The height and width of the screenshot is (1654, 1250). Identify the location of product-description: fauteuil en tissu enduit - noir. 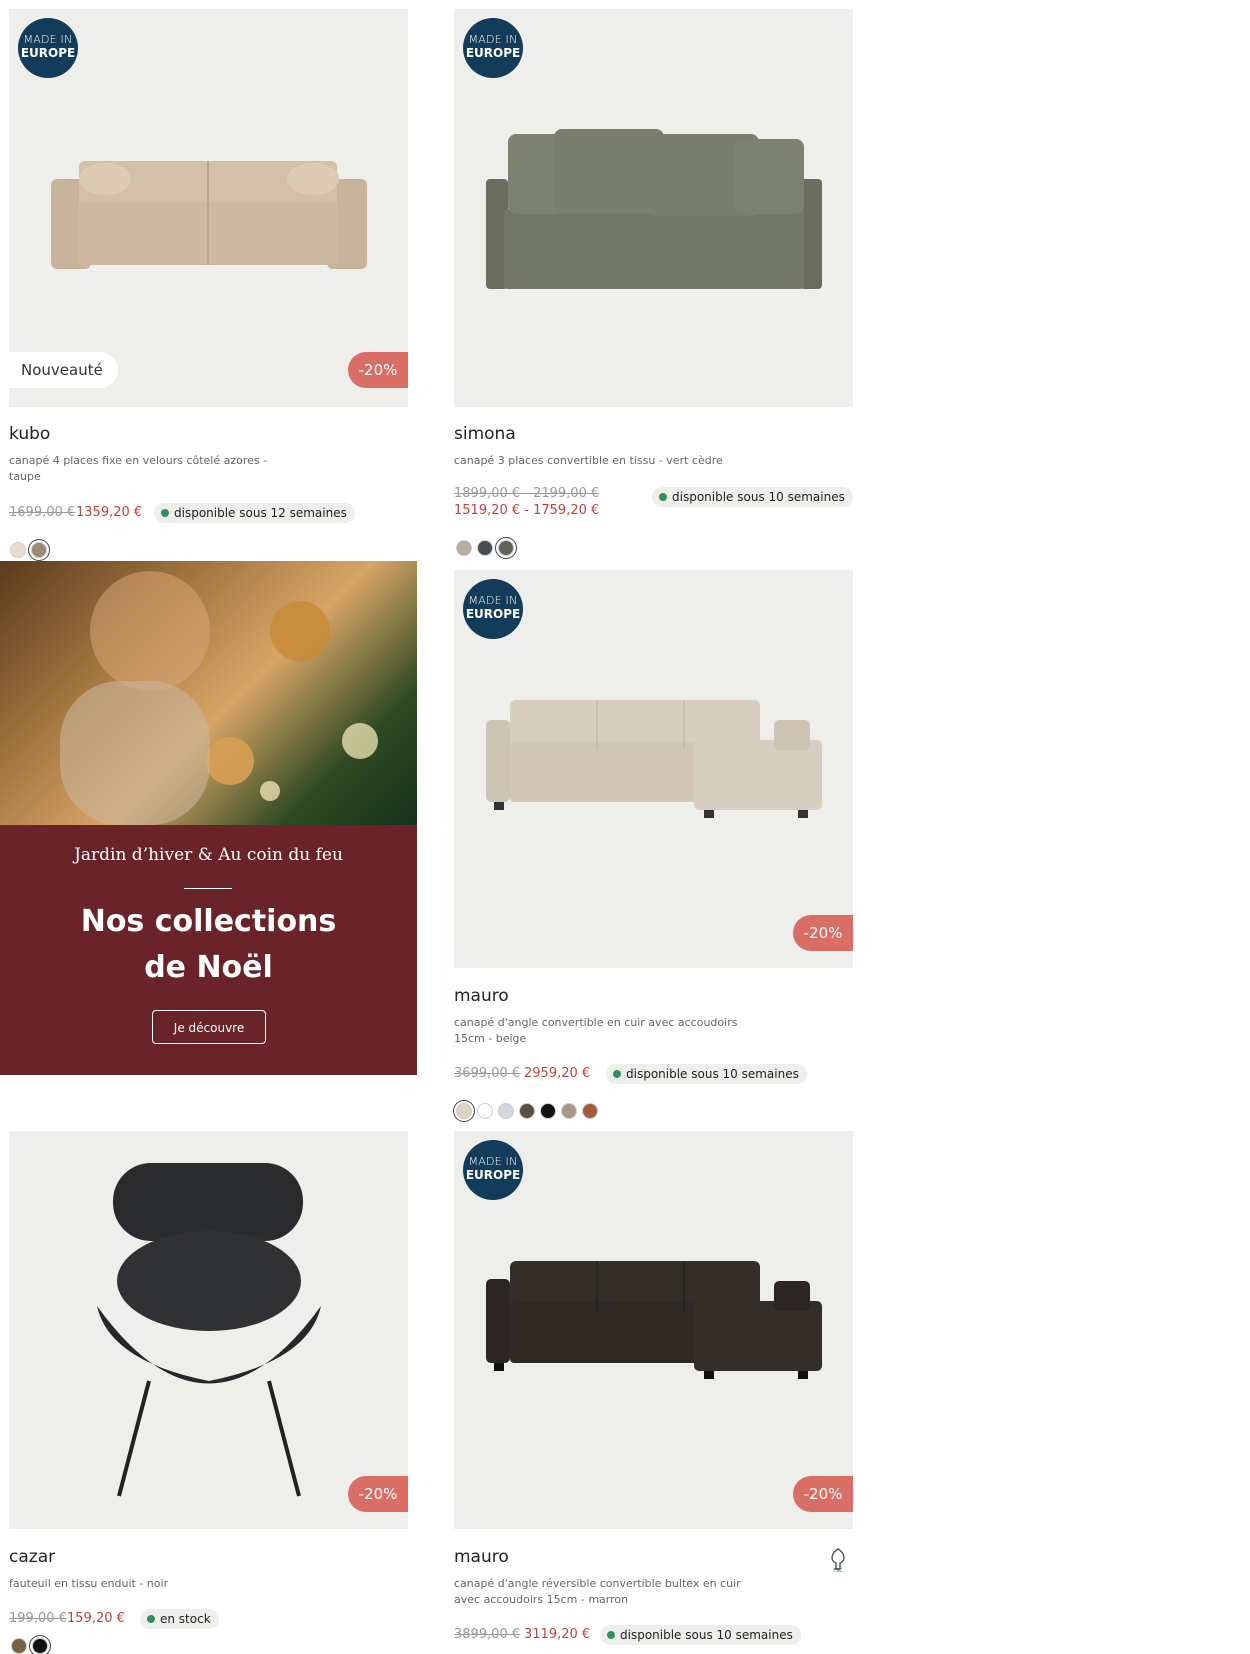
(89, 1583).